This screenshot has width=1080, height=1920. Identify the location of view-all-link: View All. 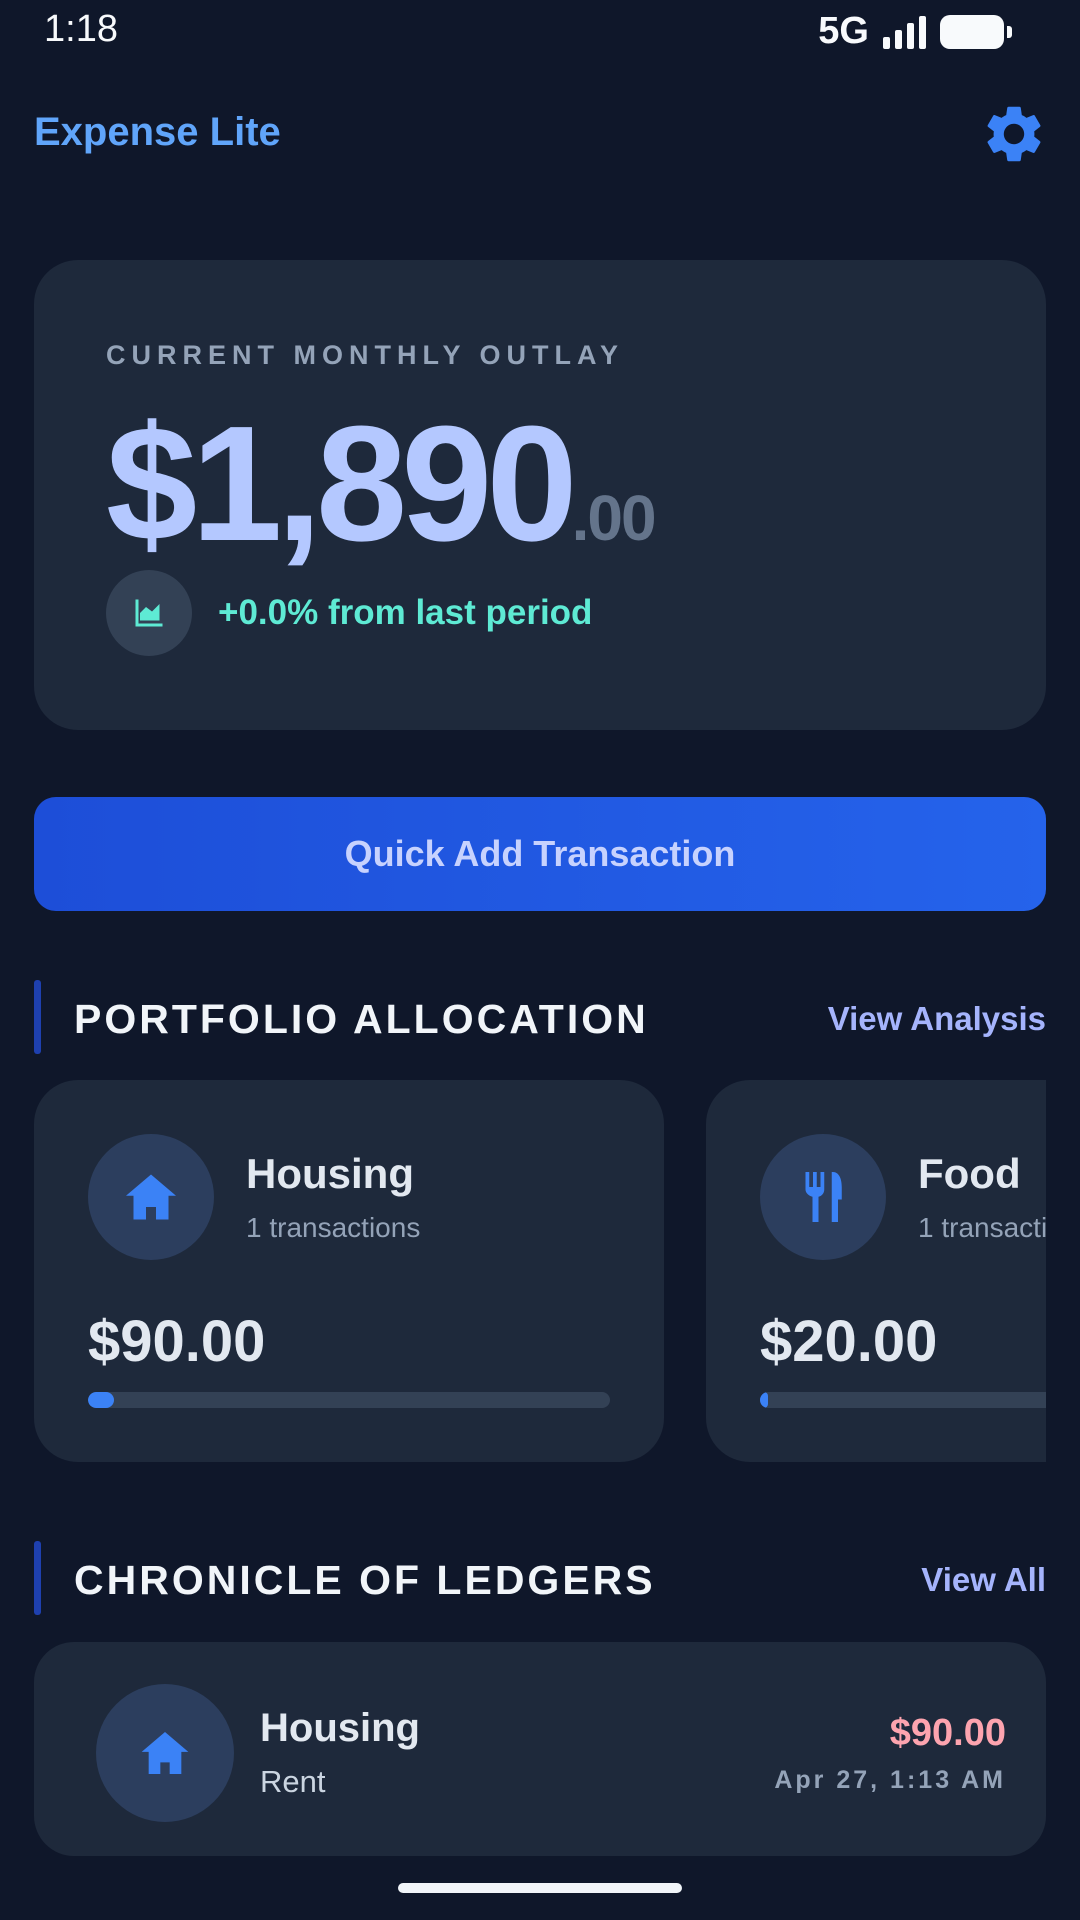
(983, 1580).